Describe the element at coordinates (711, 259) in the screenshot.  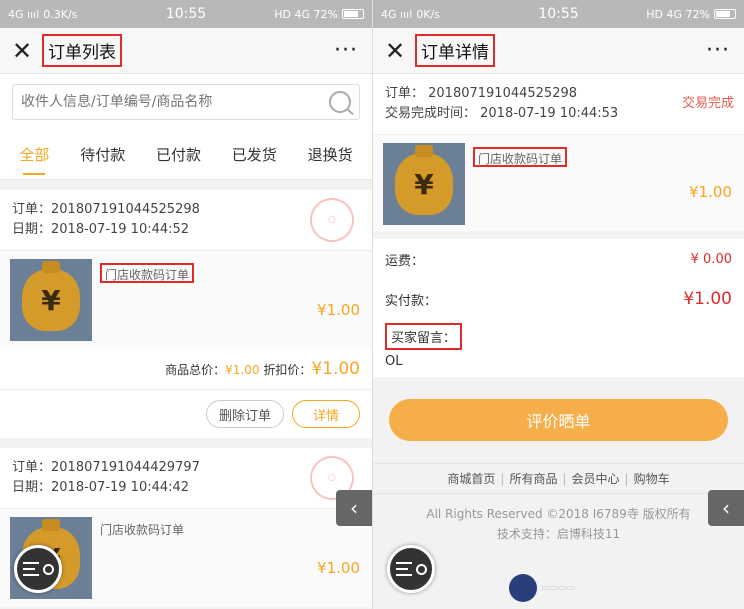
I see `shipping-value: ¥ 0.00` at that location.